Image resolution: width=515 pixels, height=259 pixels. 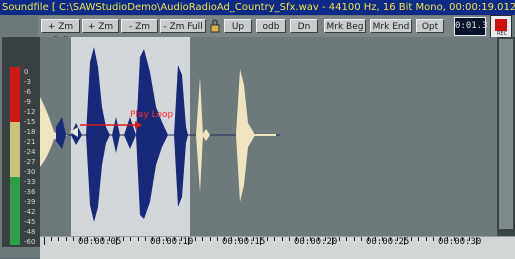 I want to click on vertical-scrollbar, so click(x=506, y=136).